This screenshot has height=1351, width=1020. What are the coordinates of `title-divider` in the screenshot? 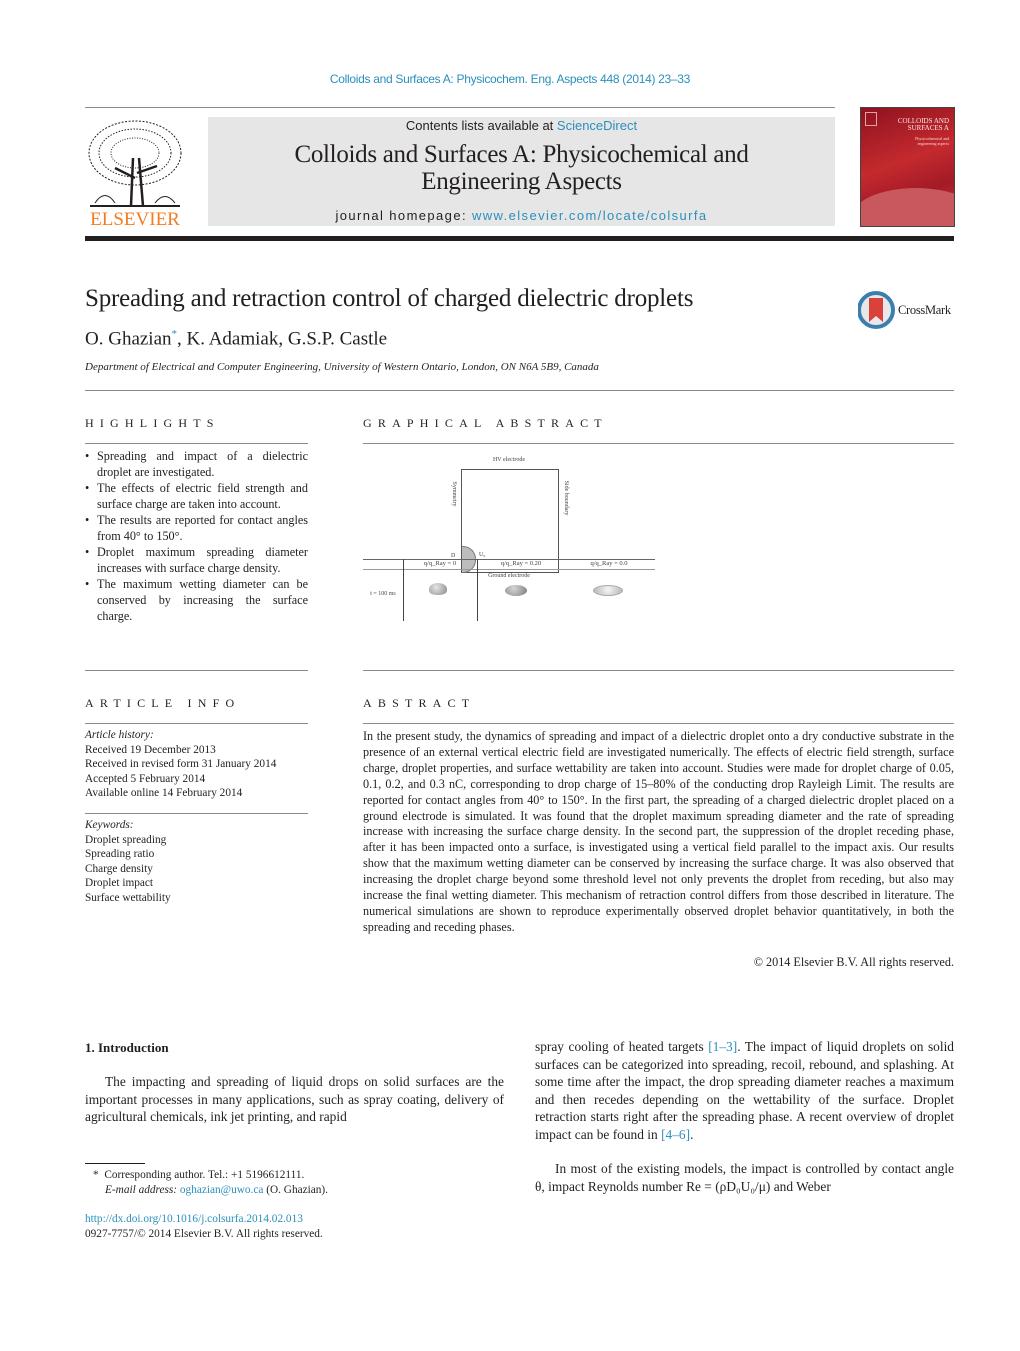 It's located at (519, 390).